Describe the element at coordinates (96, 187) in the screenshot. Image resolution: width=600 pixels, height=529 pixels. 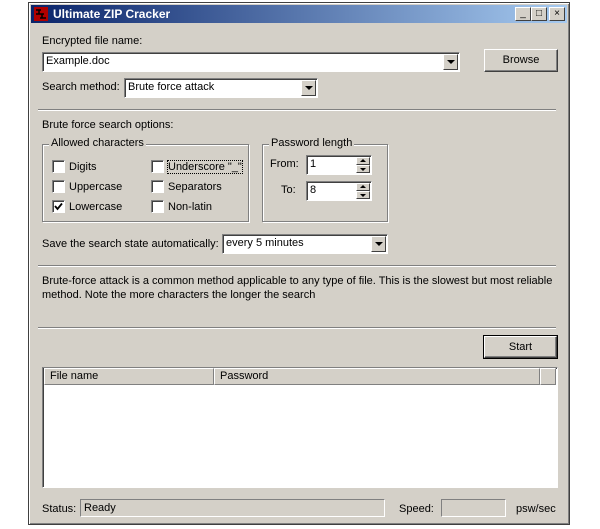
I see `uppercase-label: Uppercase` at that location.